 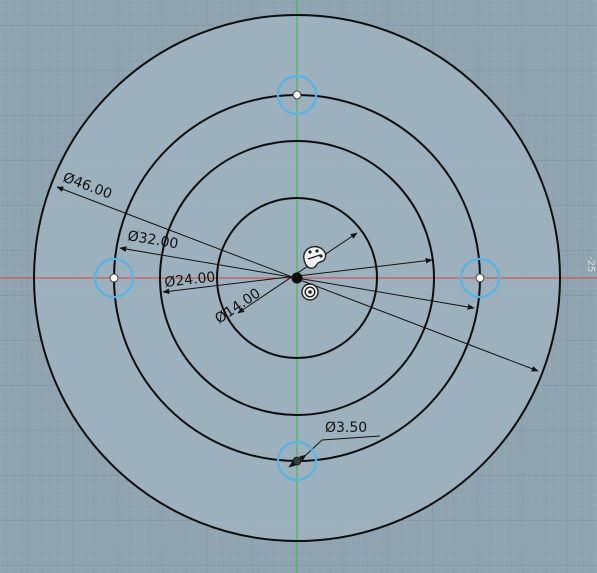 What do you see at coordinates (346, 428) in the screenshot?
I see `dimension-label-d3-5: Ø3.50` at bounding box center [346, 428].